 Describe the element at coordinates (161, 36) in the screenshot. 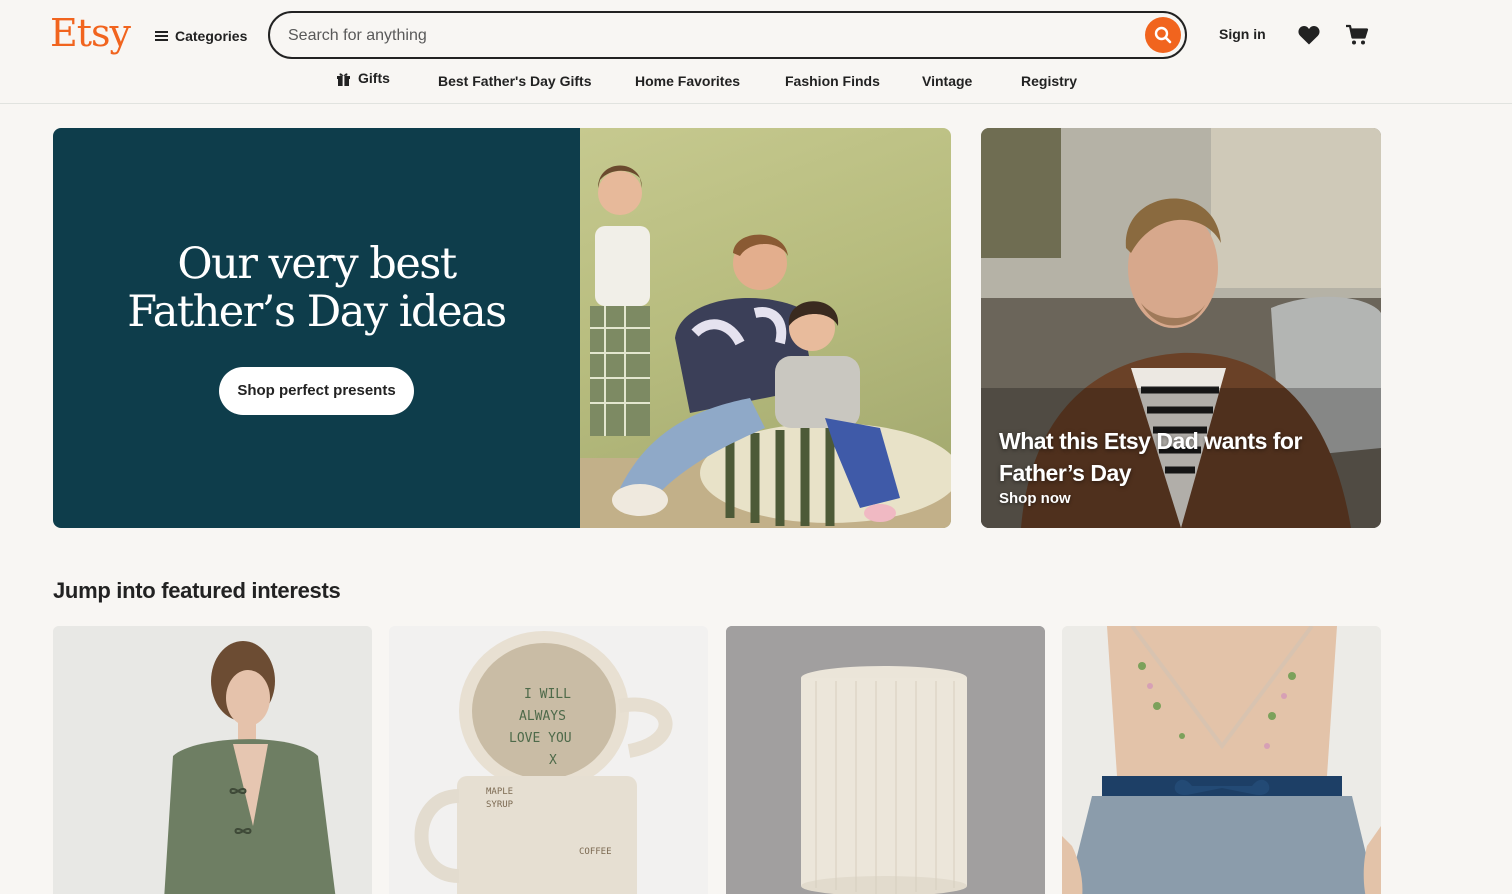

I see `menu-icon` at that location.